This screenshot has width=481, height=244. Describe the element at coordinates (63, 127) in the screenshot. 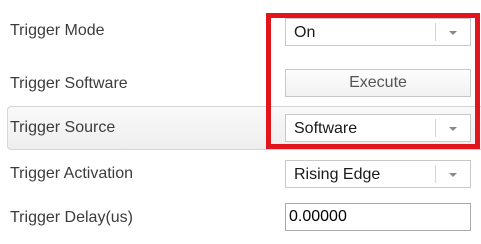

I see `trigger-source-label: Trigger Source` at that location.